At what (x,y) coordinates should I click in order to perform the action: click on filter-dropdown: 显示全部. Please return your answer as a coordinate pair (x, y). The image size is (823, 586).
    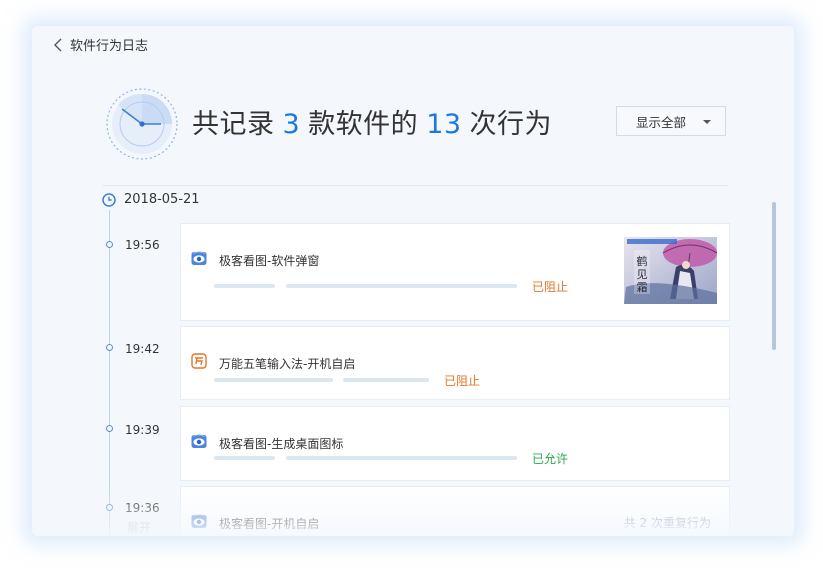
    Looking at the image, I should click on (671, 121).